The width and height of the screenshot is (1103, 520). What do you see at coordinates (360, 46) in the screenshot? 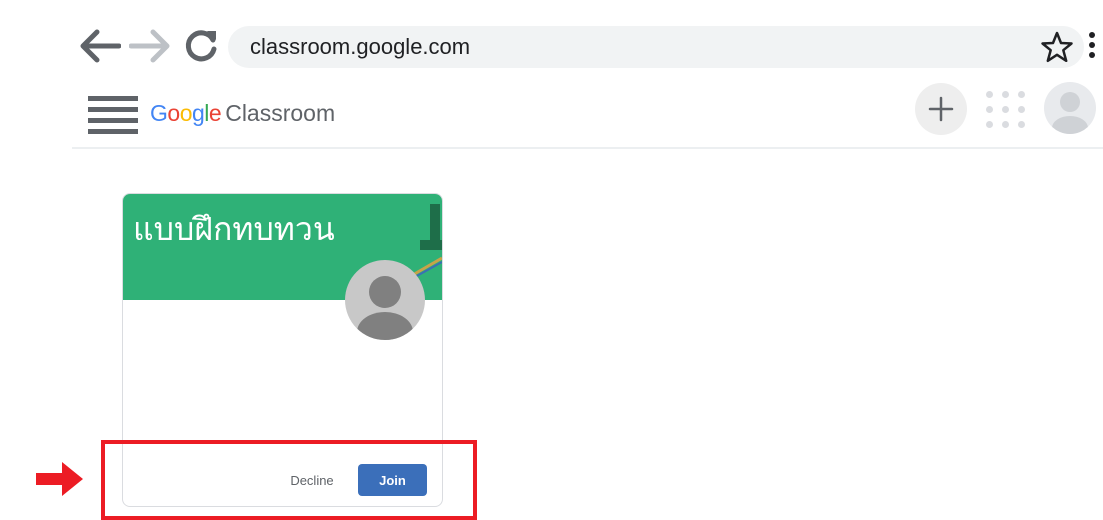
I see `url-text: classroom.google.com` at bounding box center [360, 46].